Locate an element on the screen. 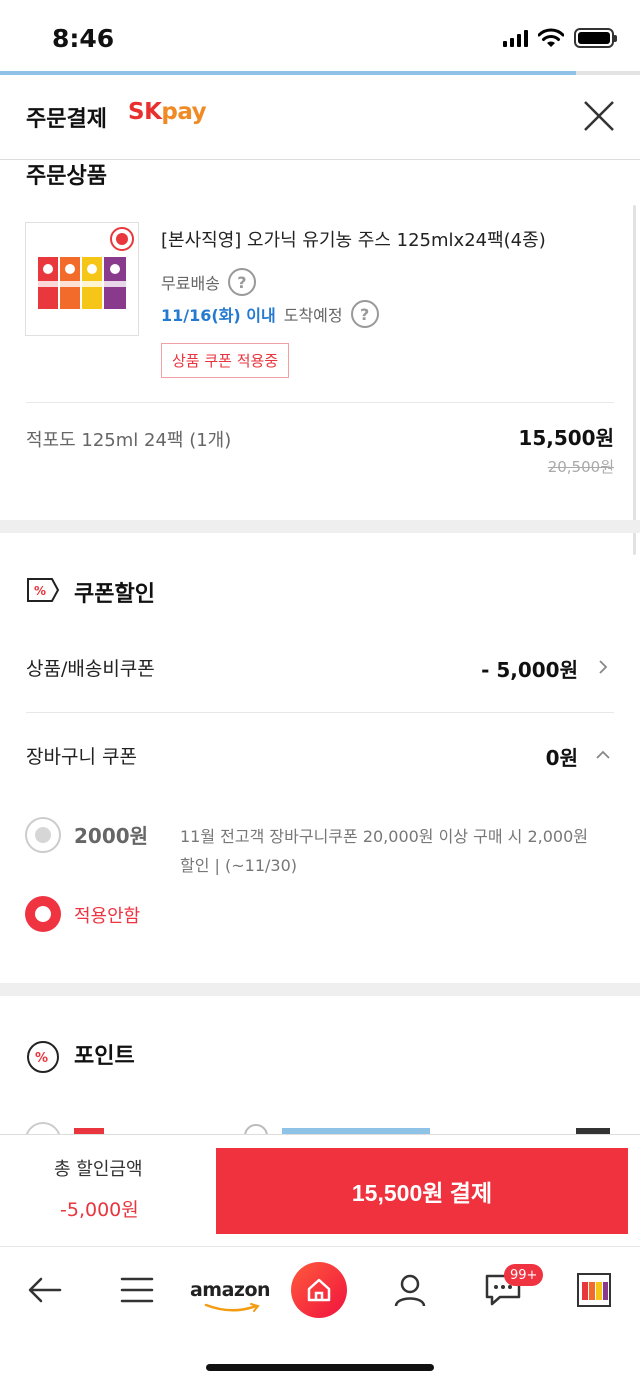 The image size is (640, 1386). battery-icon is located at coordinates (595, 38).